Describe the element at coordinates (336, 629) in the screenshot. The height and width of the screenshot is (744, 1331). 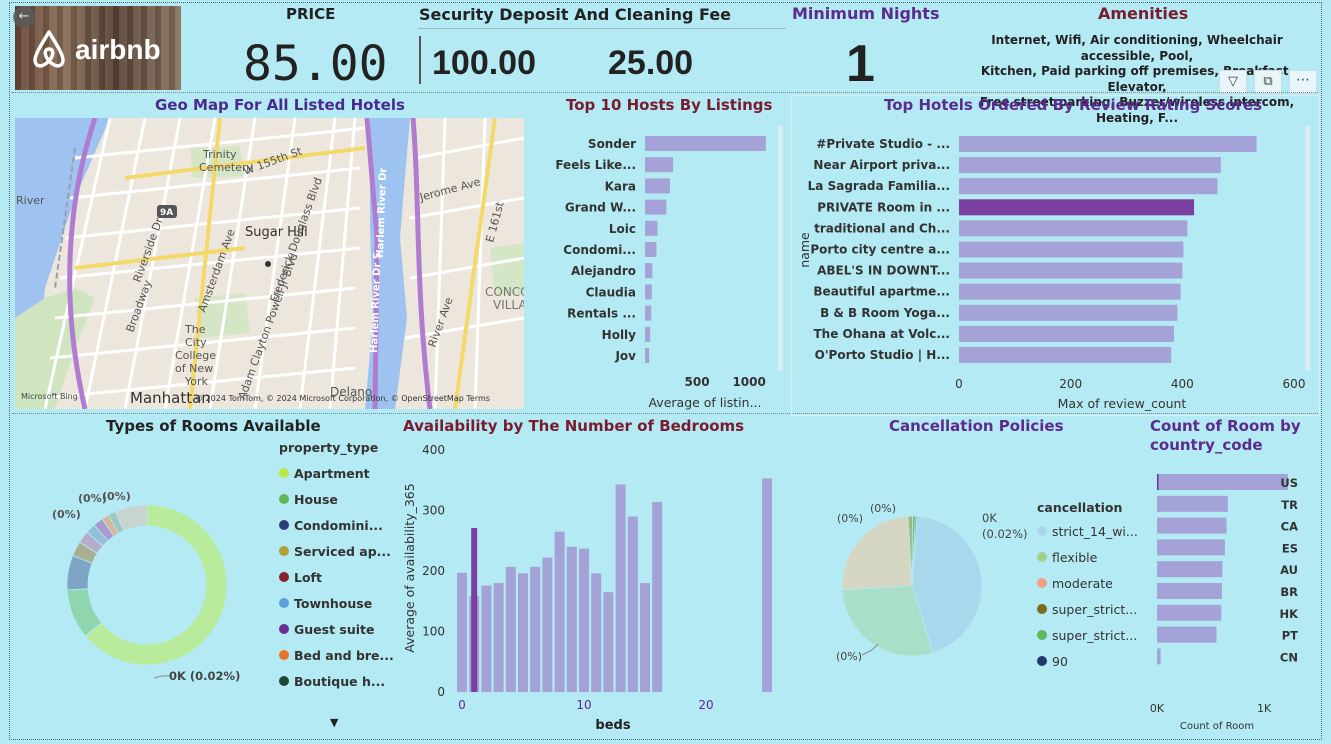
I see `legend-item: Guest suite` at that location.